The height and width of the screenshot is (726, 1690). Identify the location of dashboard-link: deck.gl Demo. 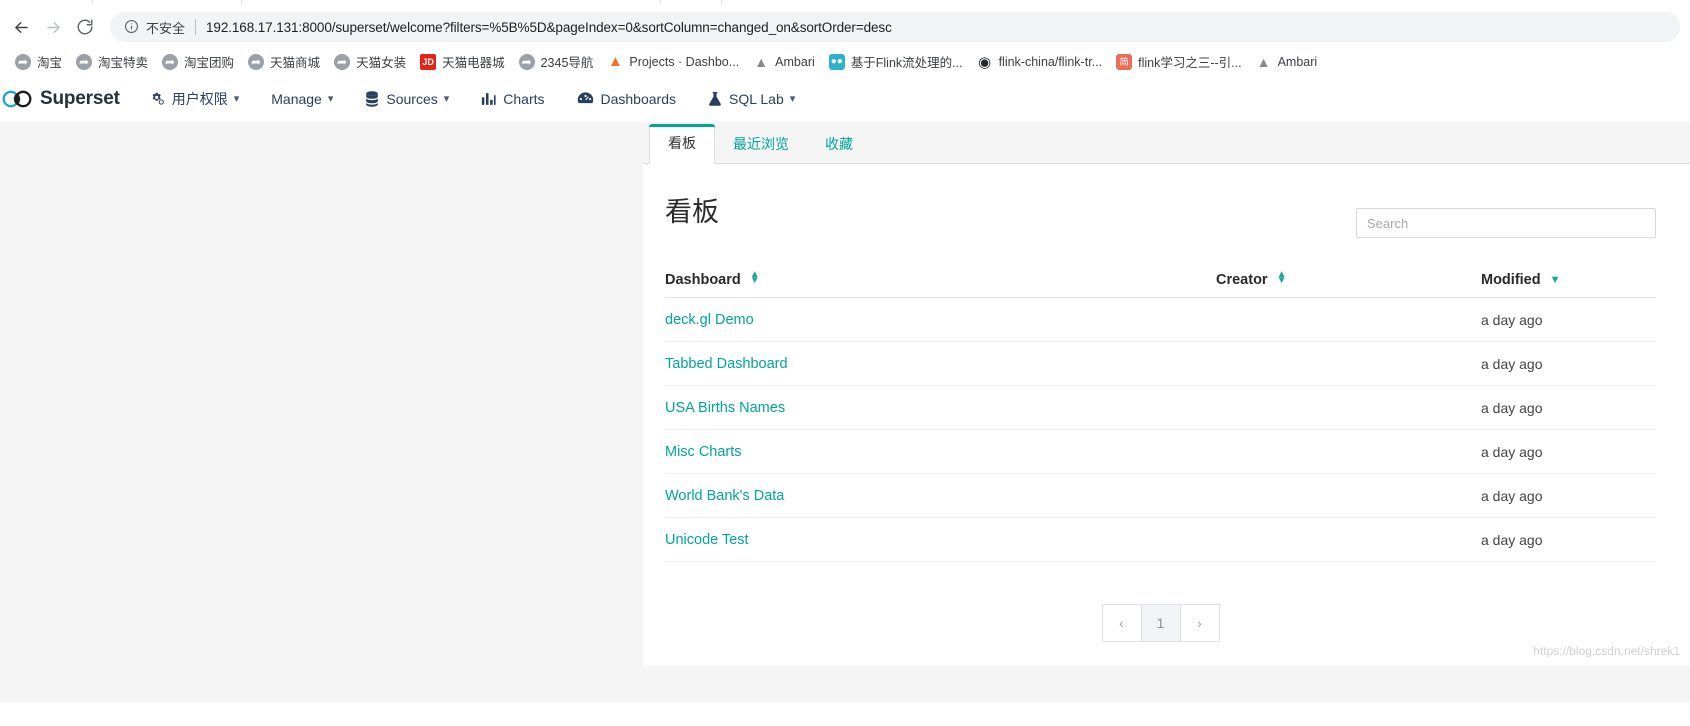
(709, 320).